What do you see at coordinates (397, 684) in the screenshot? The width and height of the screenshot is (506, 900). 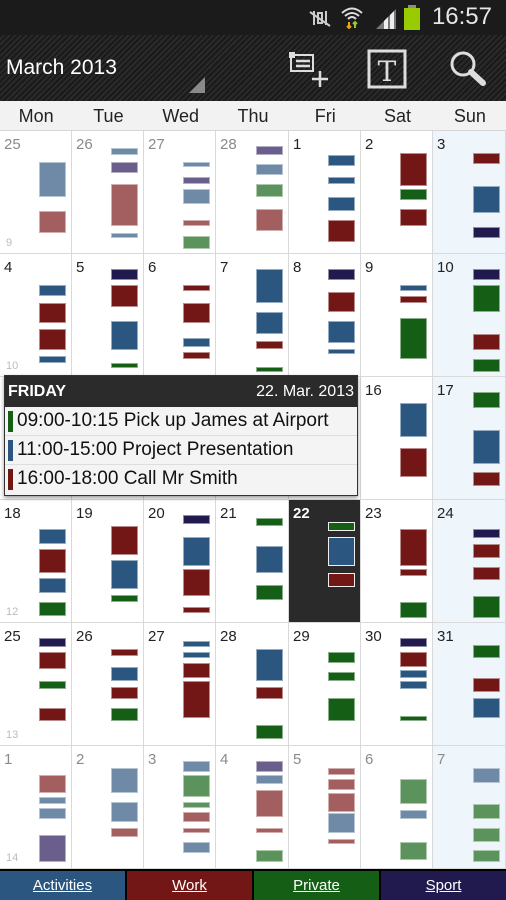 I see `day-cell: 30` at bounding box center [397, 684].